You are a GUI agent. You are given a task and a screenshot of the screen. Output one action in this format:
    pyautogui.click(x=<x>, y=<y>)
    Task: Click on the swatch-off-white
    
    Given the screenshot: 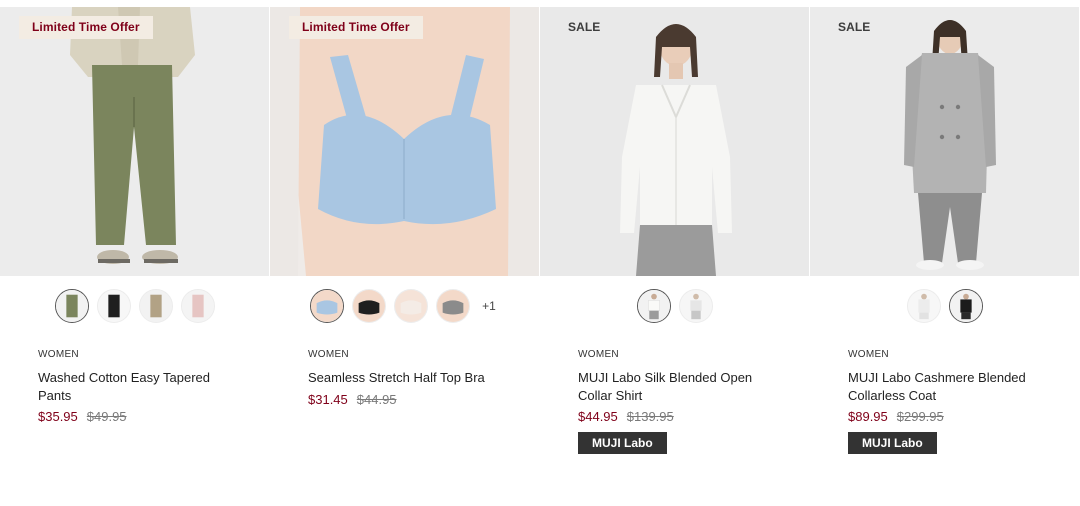 What is the action you would take?
    pyautogui.click(x=411, y=306)
    